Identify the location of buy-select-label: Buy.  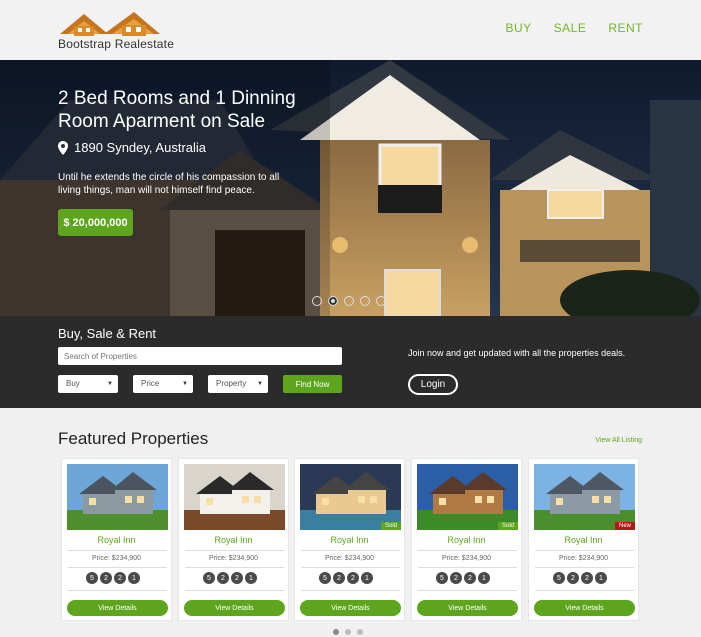
(73, 383).